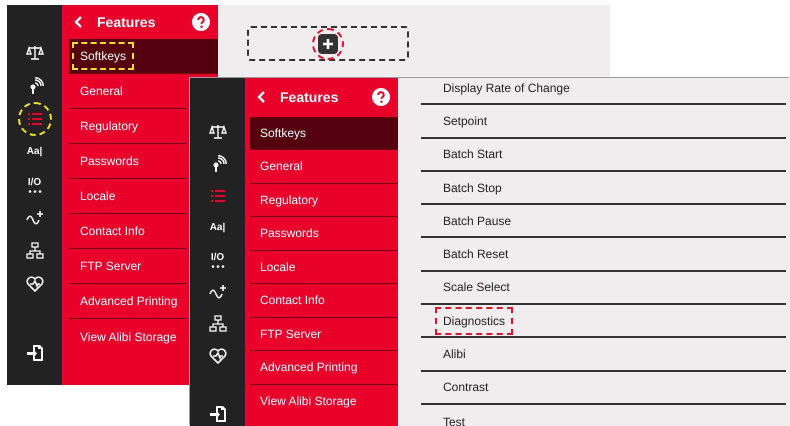  What do you see at coordinates (603, 321) in the screenshot?
I see `softkey-option: Diagnostics` at bounding box center [603, 321].